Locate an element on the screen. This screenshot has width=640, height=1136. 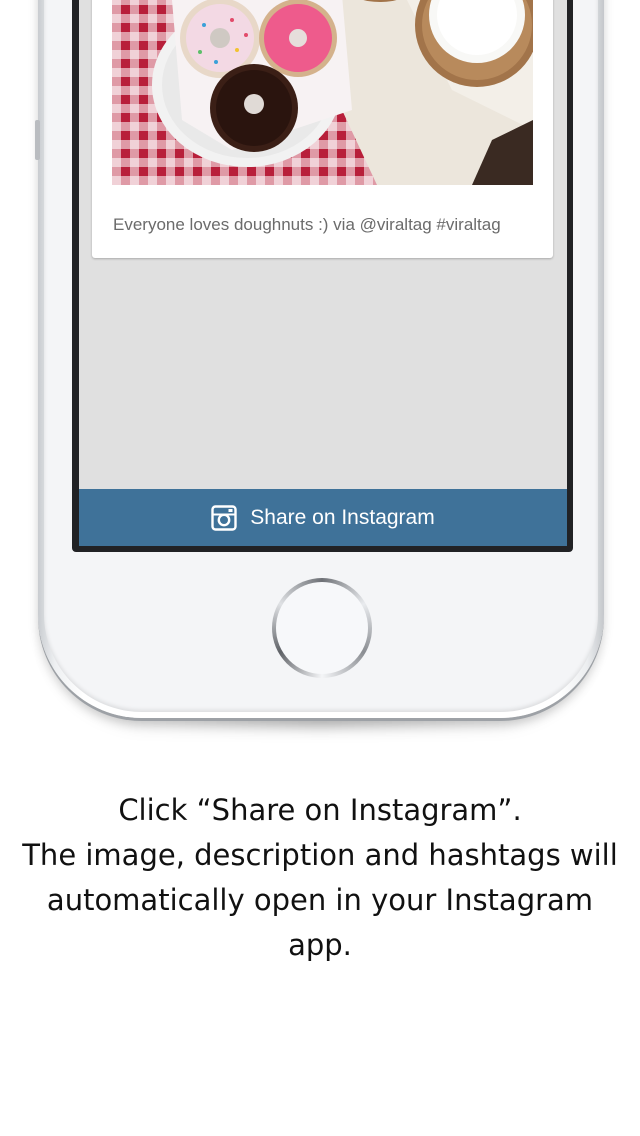
share-on-instagram-button: Share on Instagram is located at coordinates (323, 517).